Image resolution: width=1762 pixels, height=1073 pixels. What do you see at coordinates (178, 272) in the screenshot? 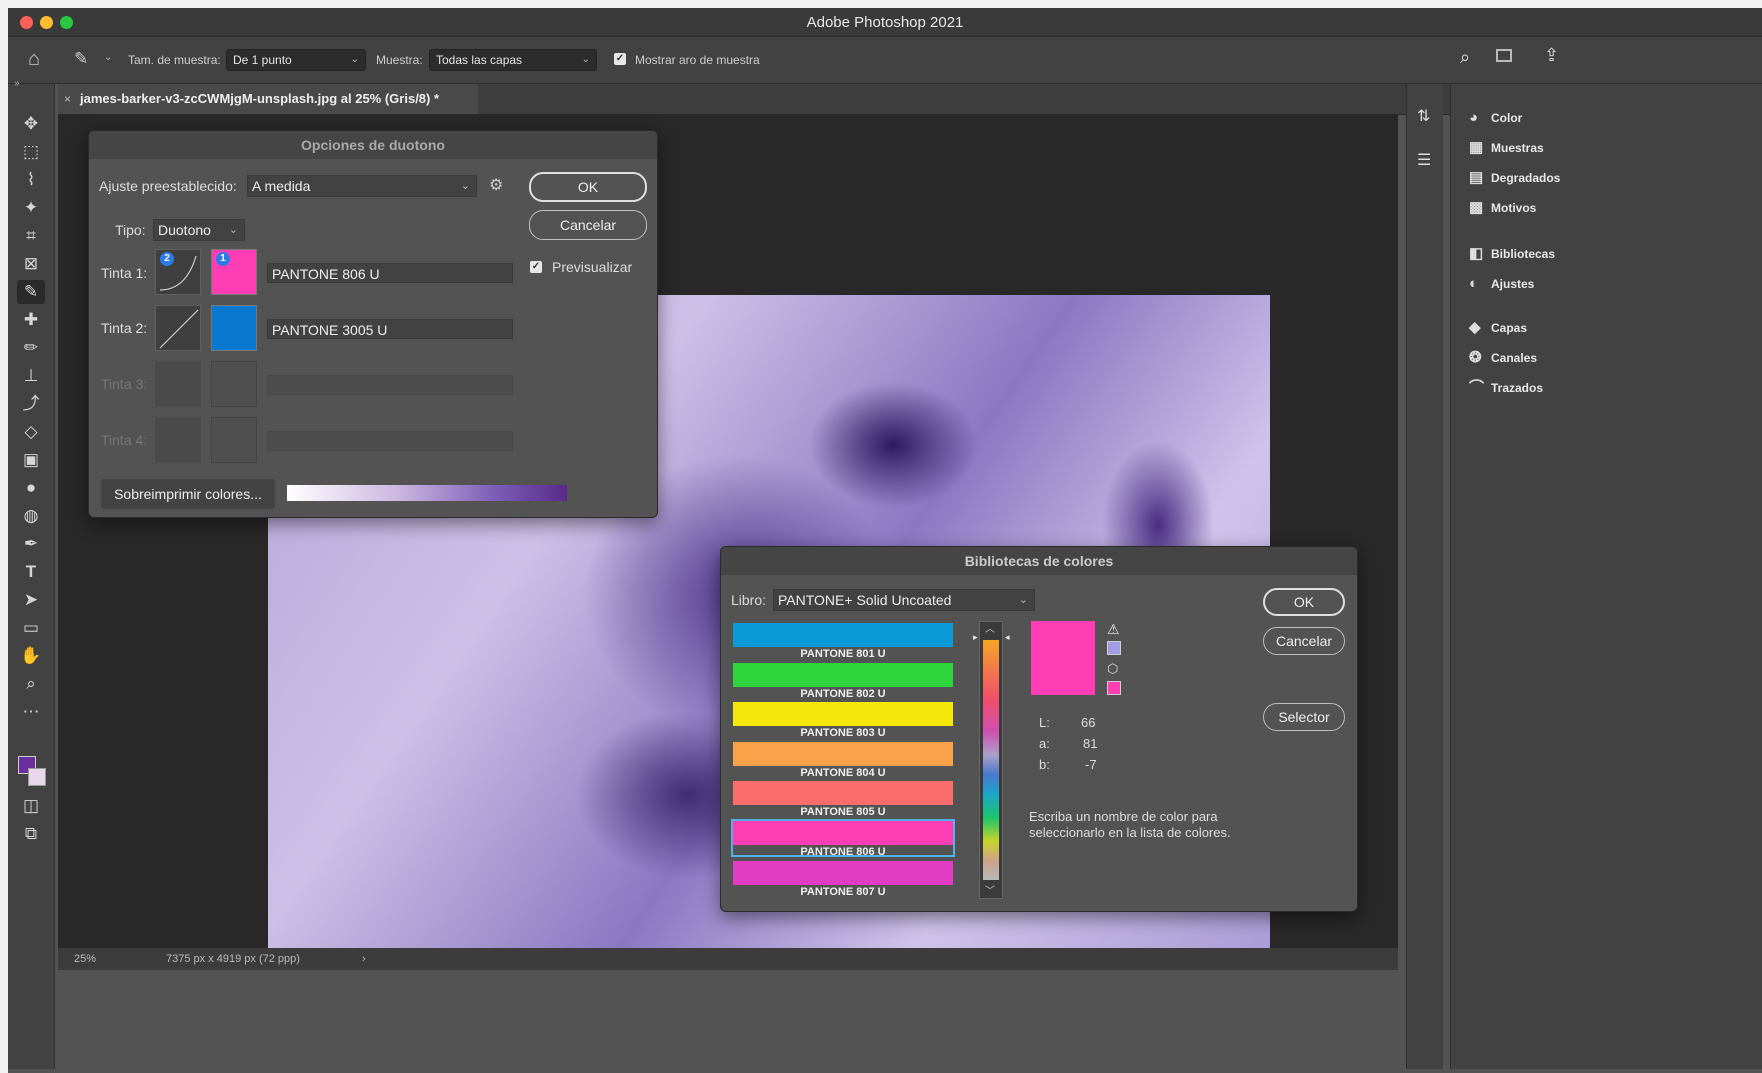
I see `ink-1-curve: 2` at bounding box center [178, 272].